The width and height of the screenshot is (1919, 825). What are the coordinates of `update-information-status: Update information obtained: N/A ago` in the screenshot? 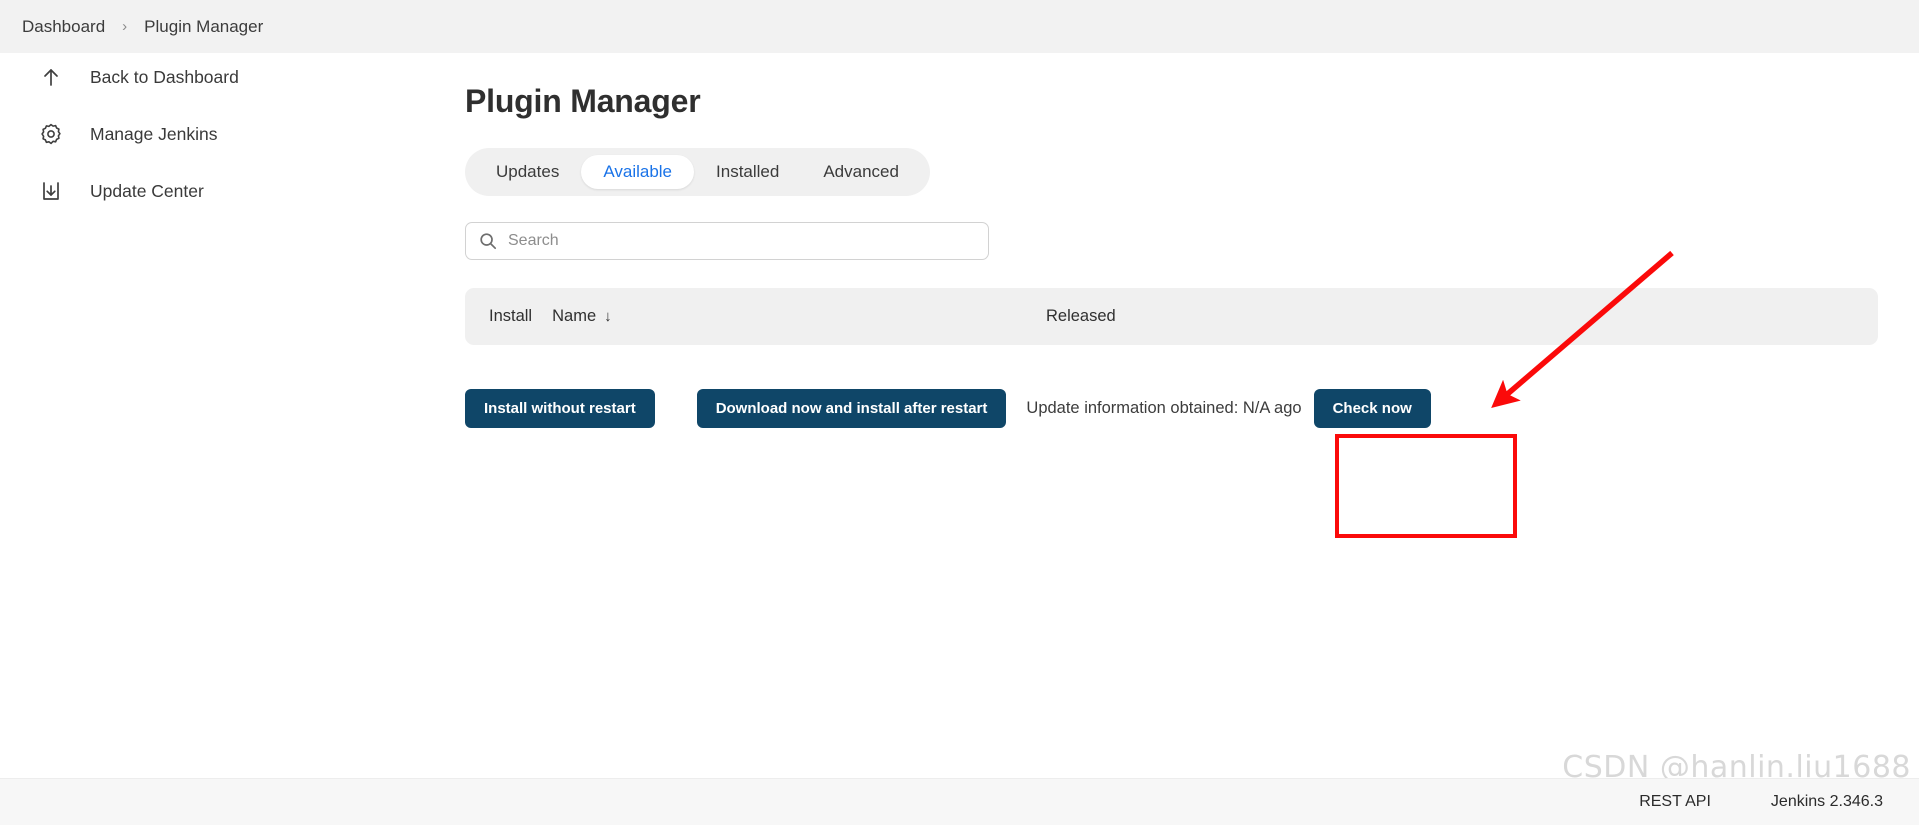 It's located at (1164, 408).